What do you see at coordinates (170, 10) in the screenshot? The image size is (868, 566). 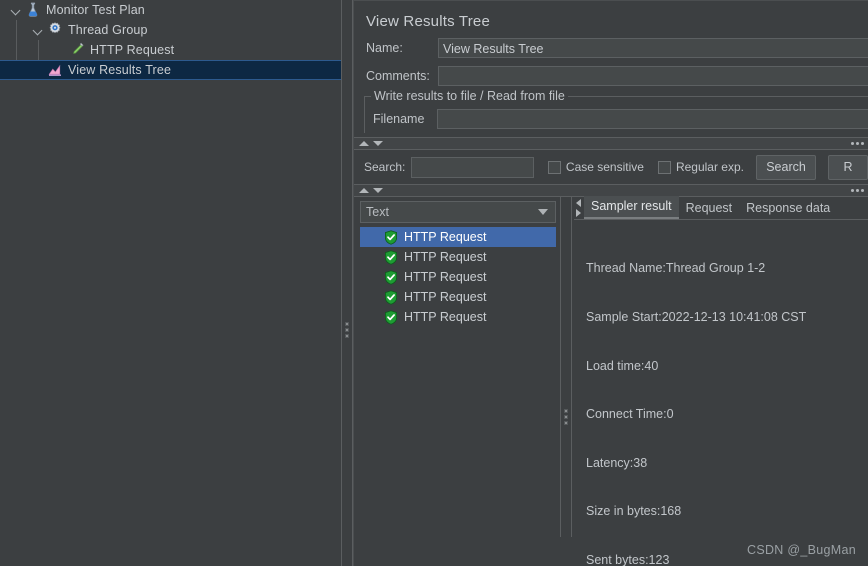 I see `tree-item-monitor-test-plan: Monitor Test Plan` at bounding box center [170, 10].